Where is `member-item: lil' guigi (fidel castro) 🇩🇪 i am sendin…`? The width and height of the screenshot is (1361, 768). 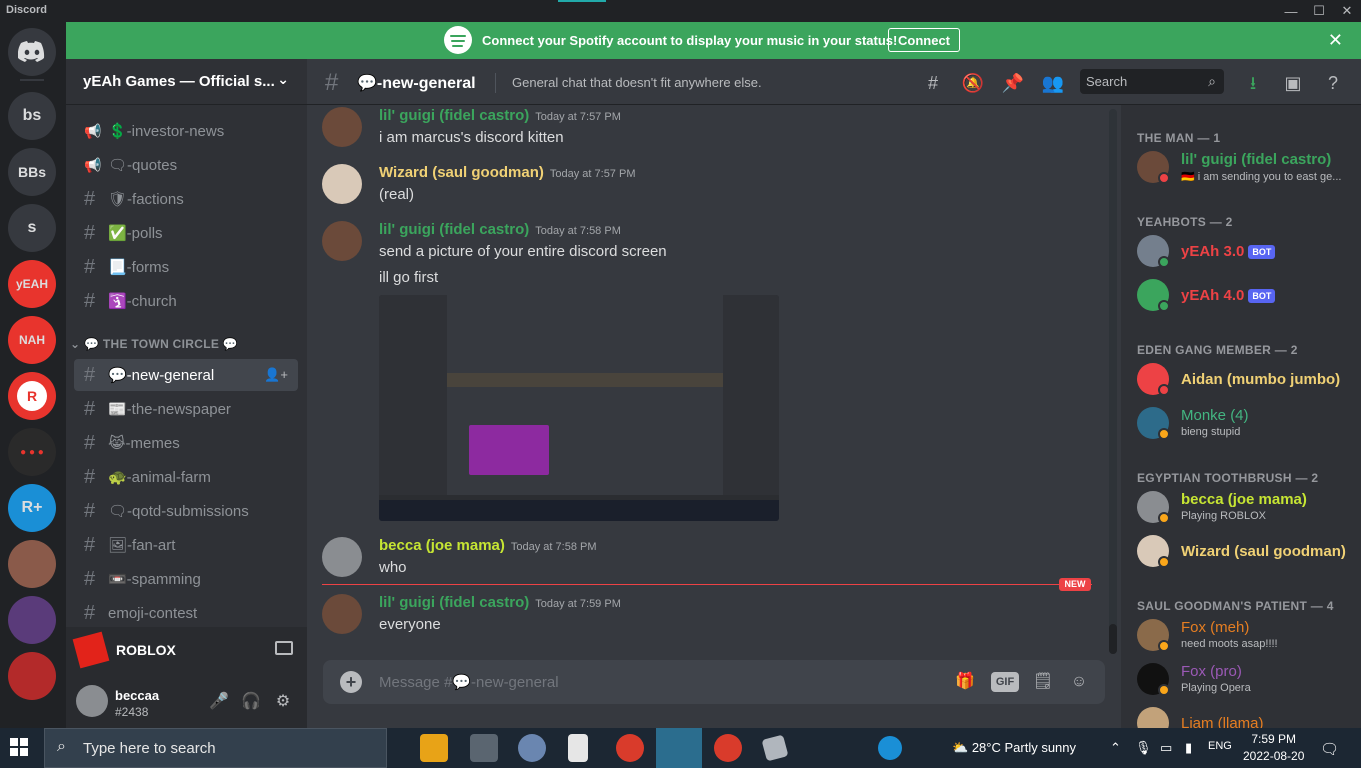
member-item: lil' guigi (fidel castro) 🇩🇪 i am sendin… is located at coordinates (1247, 167).